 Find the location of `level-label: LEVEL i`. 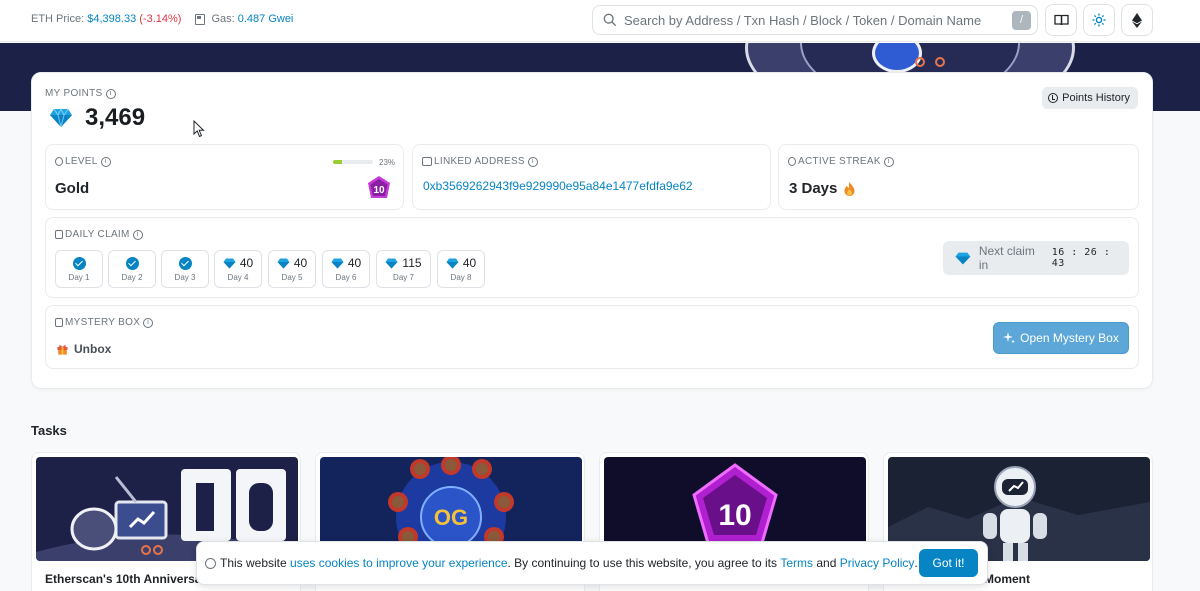

level-label: LEVEL i is located at coordinates (83, 161).